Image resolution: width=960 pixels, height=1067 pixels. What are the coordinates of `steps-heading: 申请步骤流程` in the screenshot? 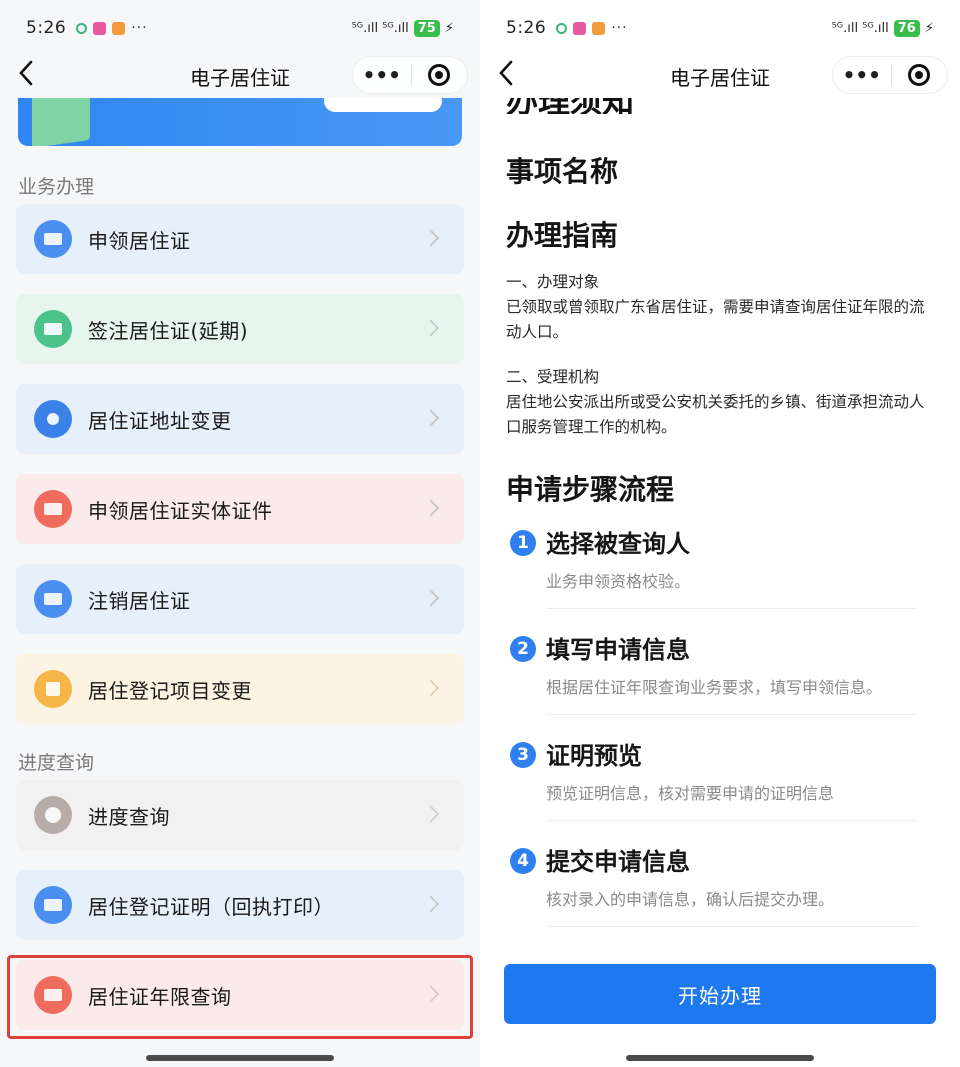 It's located at (590, 489).